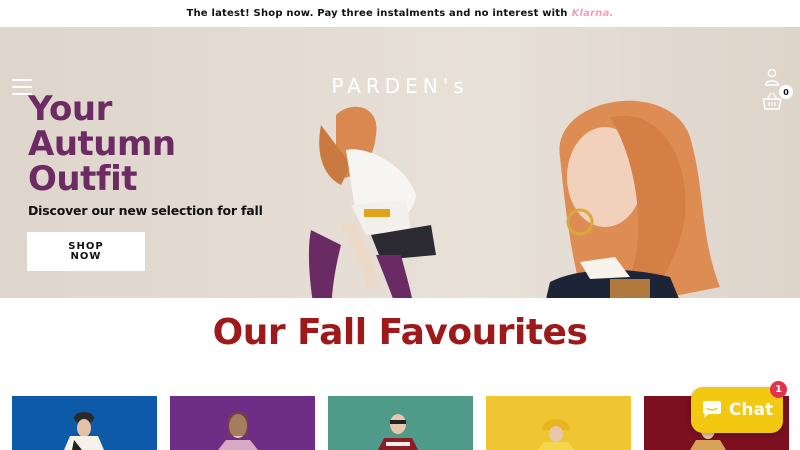 The image size is (800, 450). I want to click on section-title: Our Fall Favourites, so click(400, 332).